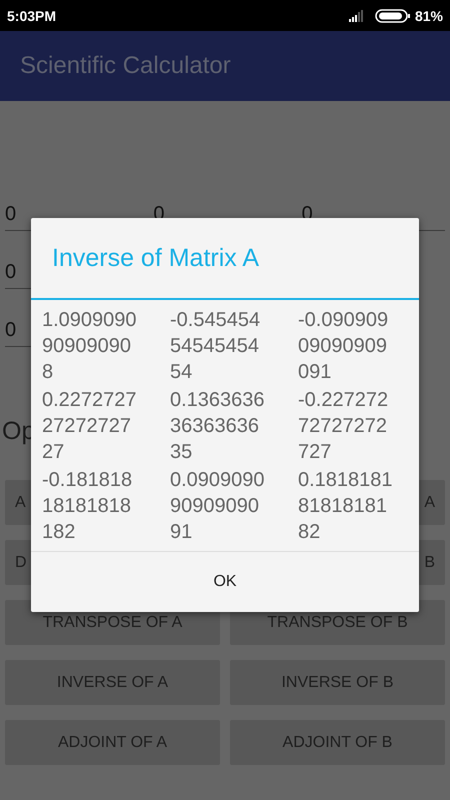 The image size is (450, 800). I want to click on matrix-value: 1.0909090909090908, so click(90, 346).